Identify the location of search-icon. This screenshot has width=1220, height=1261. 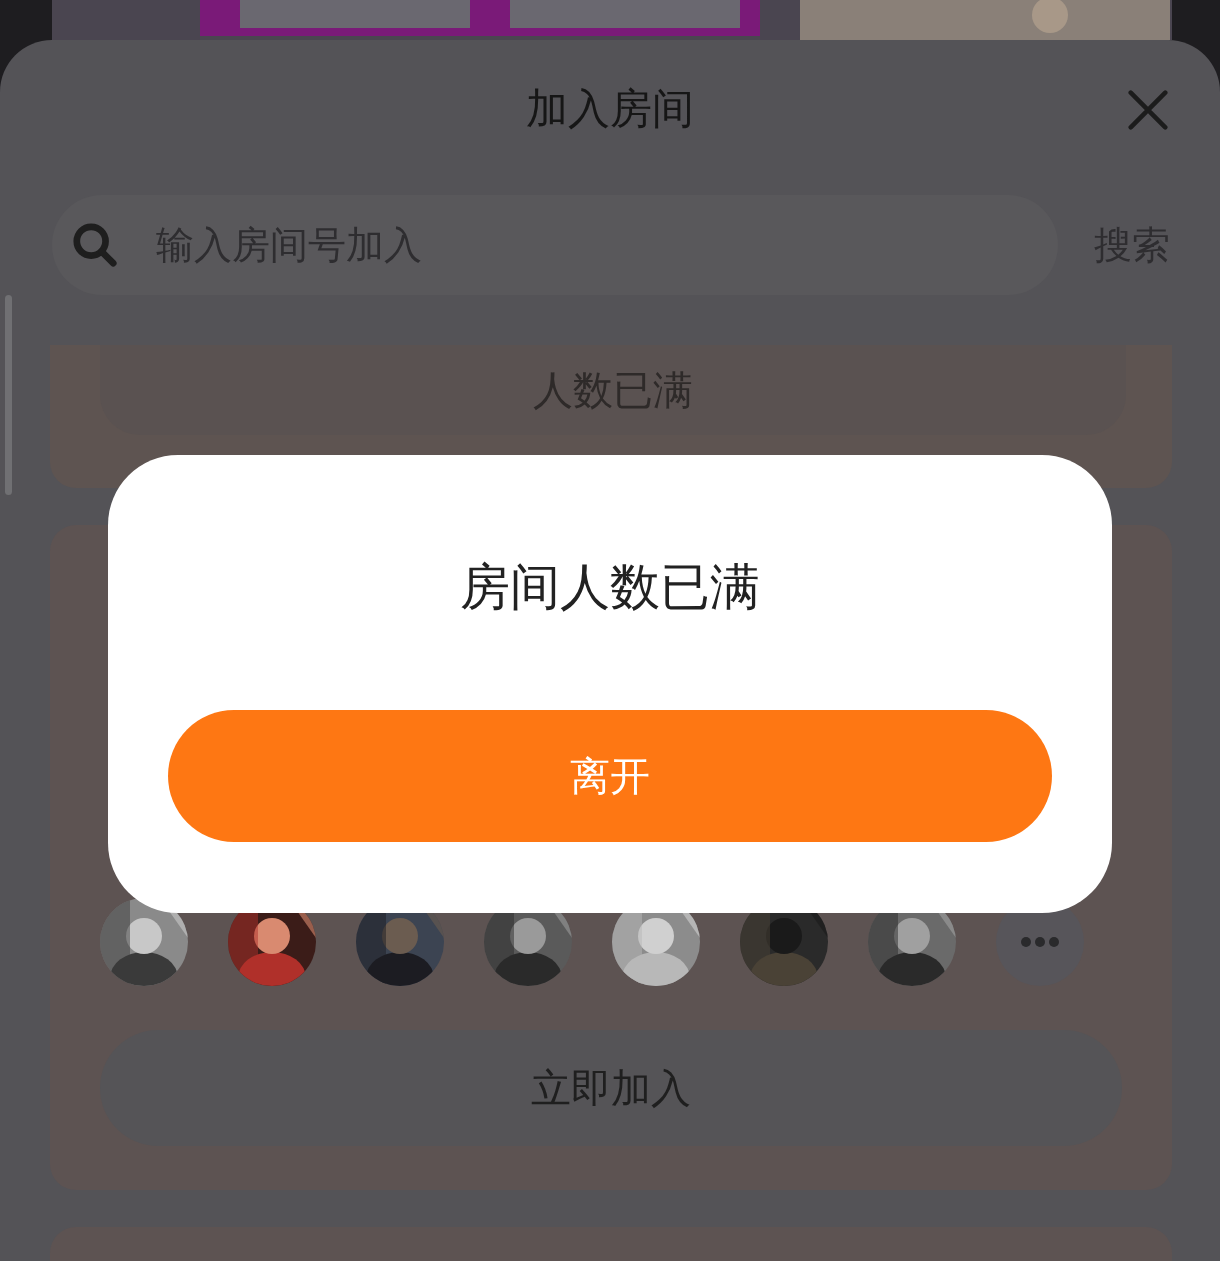
(95, 245).